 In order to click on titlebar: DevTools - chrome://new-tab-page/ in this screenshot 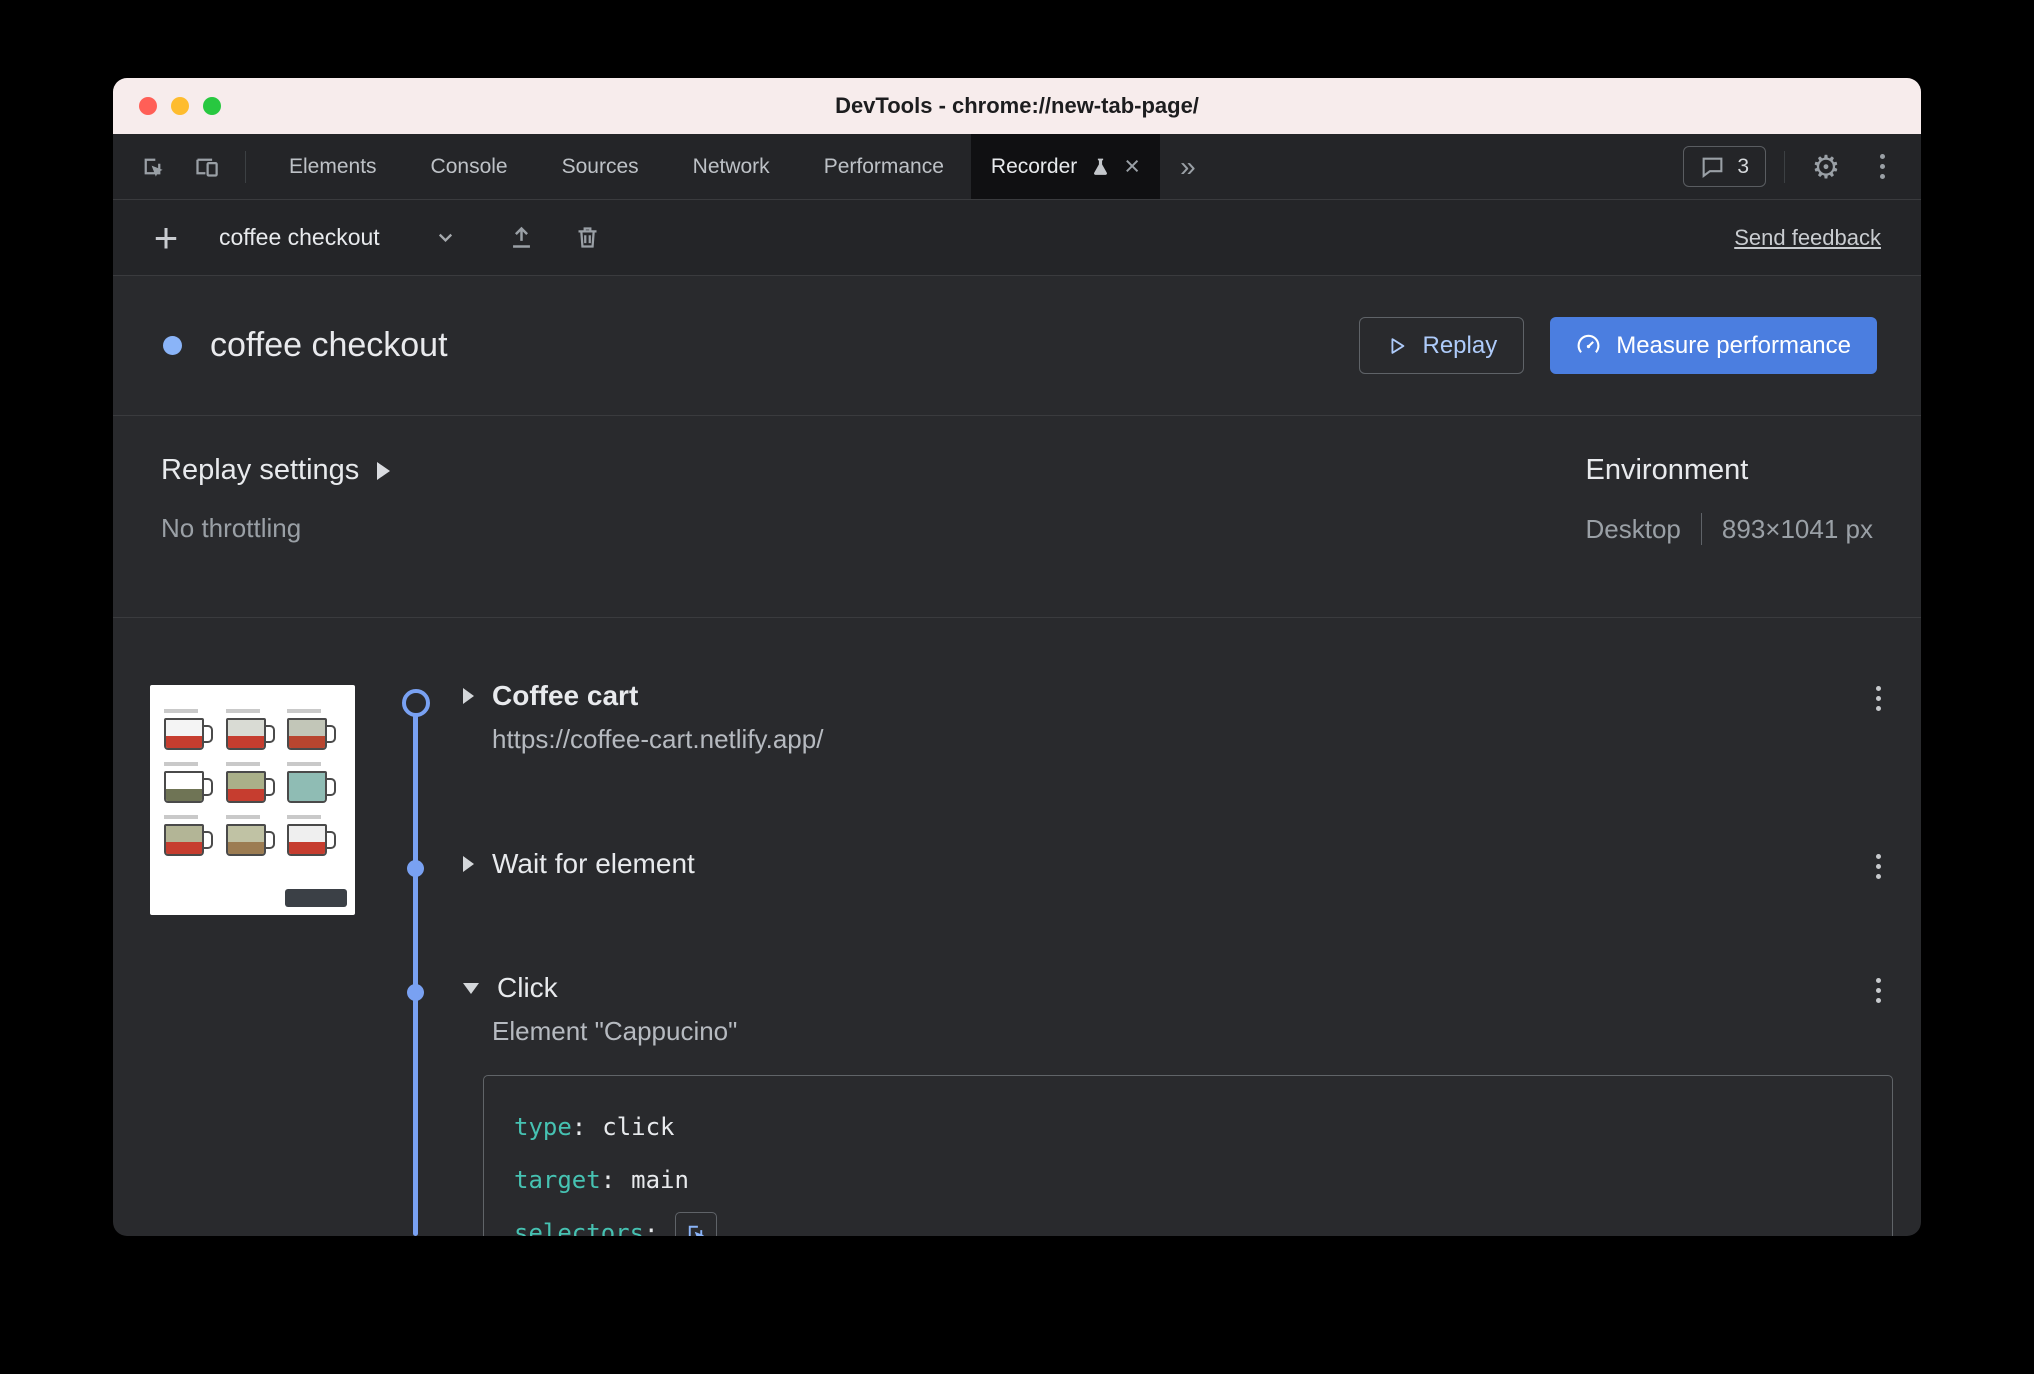, I will do `click(1017, 106)`.